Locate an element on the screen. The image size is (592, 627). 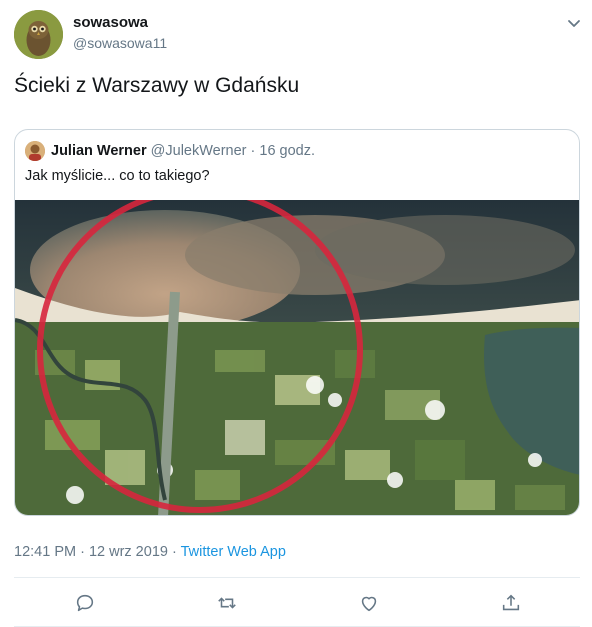
like-icon is located at coordinates (369, 603).